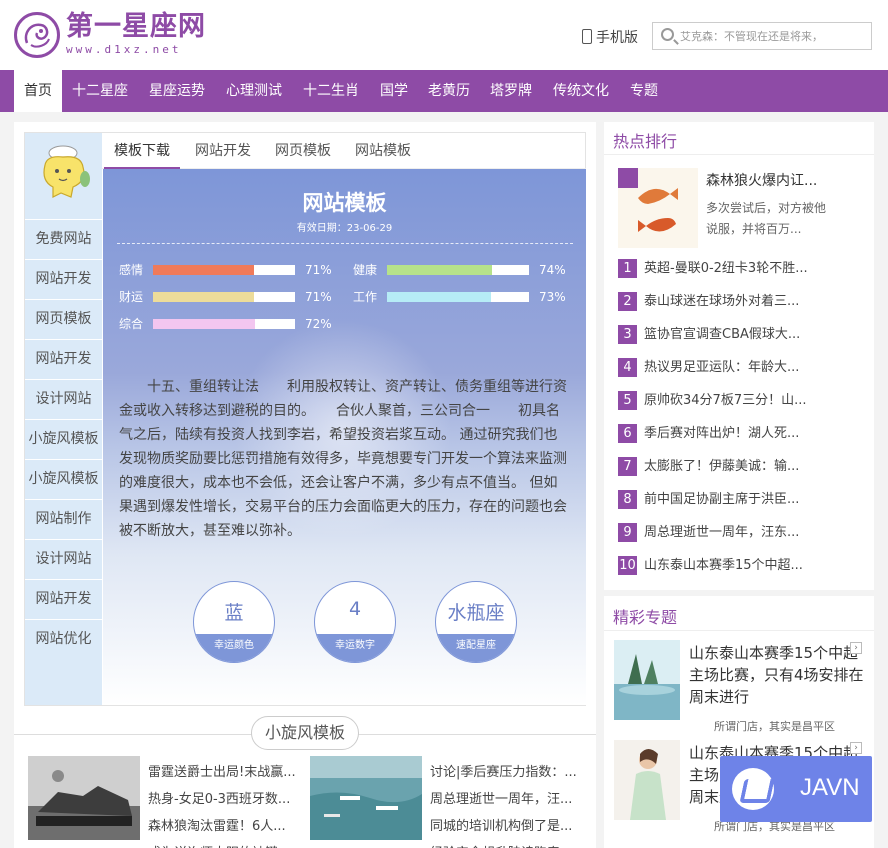  What do you see at coordinates (63, 518) in the screenshot?
I see `sidebar-item: 网站制作` at bounding box center [63, 518].